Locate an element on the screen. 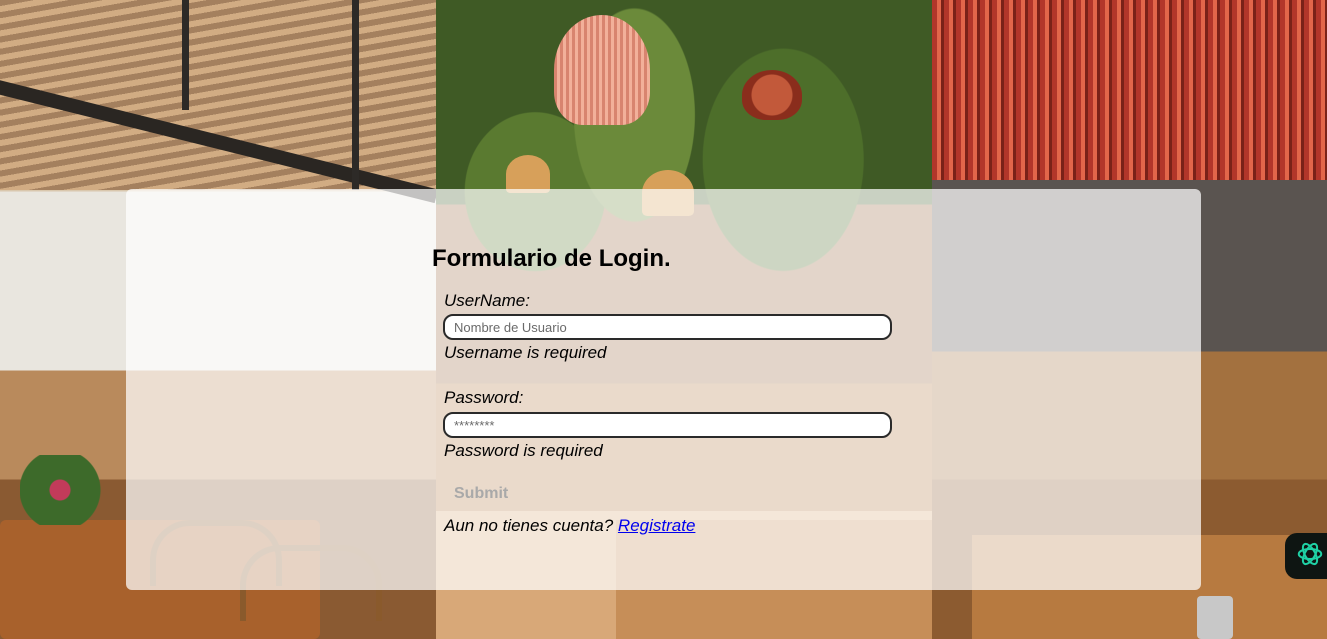  openai-assistant-icon is located at coordinates (1310, 556).